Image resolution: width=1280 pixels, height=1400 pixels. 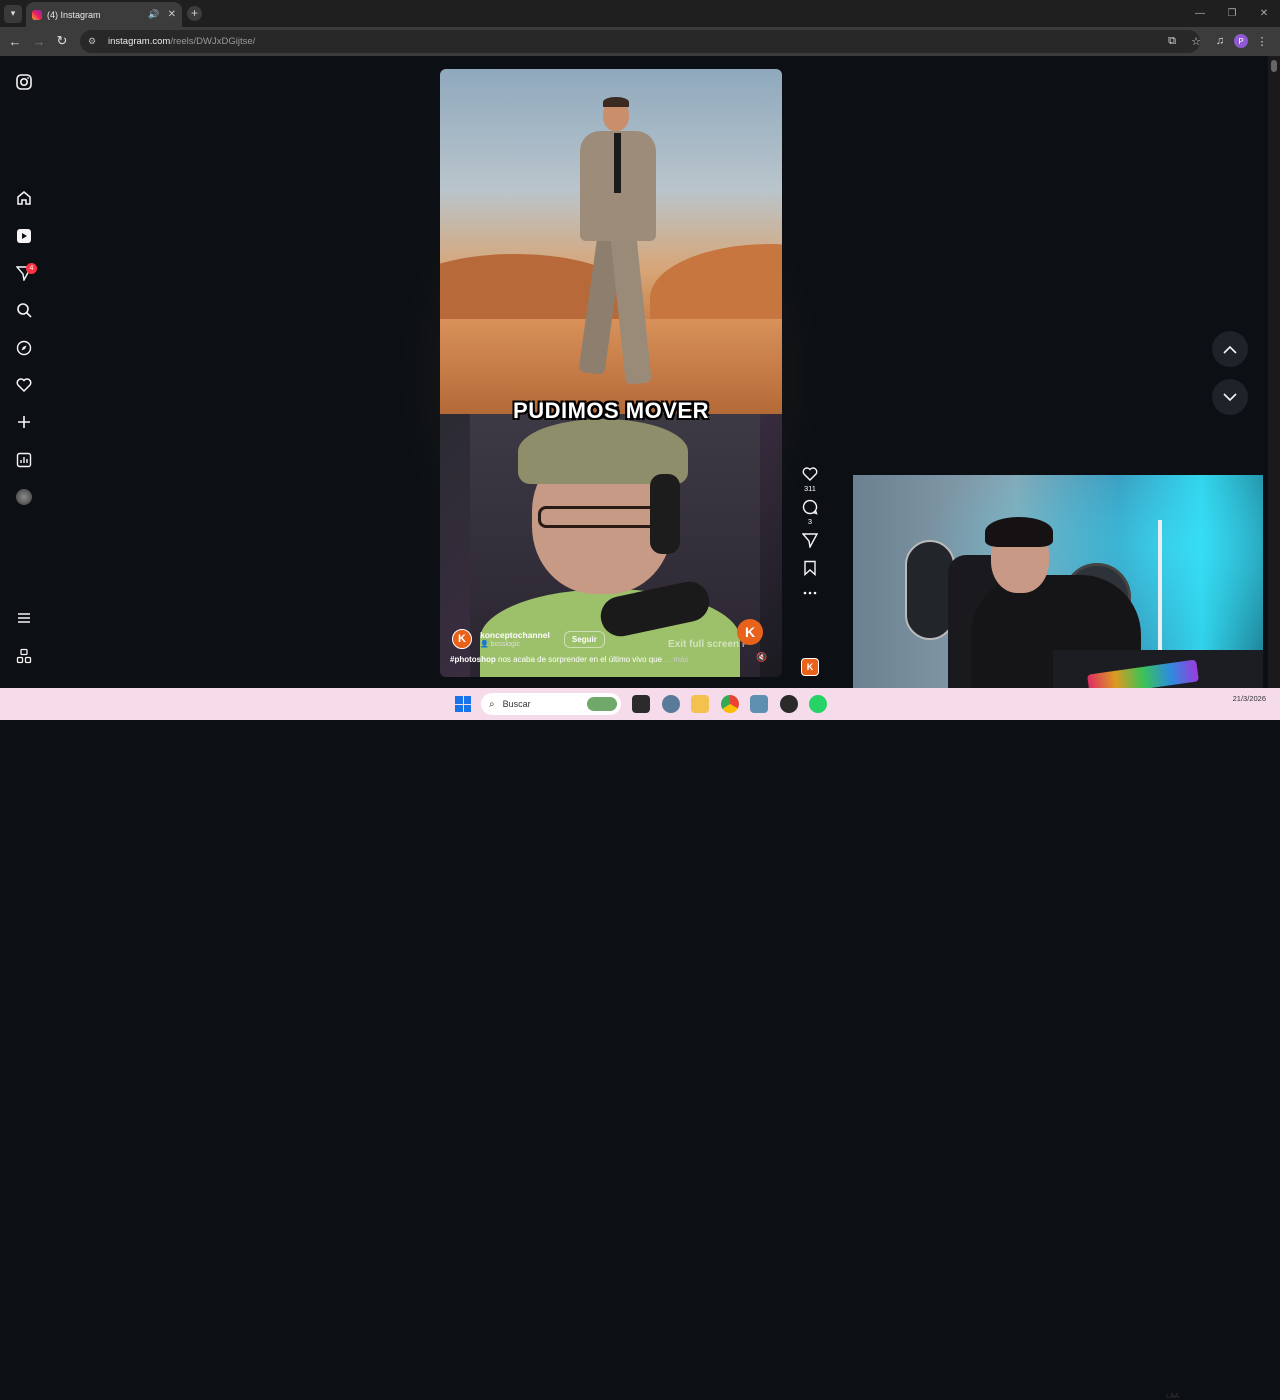 What do you see at coordinates (15, 41) in the screenshot?
I see `back-arrow-icon: ←` at bounding box center [15, 41].